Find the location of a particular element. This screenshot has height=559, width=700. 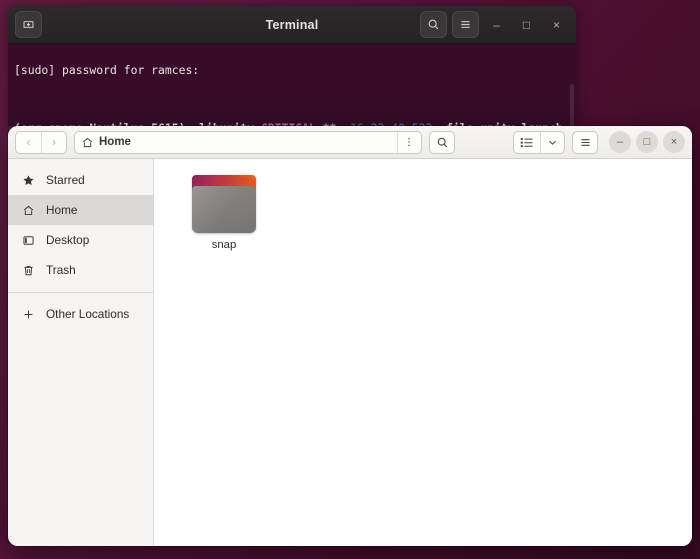

terminal-titlebar: Terminal – □ × is located at coordinates (292, 25).